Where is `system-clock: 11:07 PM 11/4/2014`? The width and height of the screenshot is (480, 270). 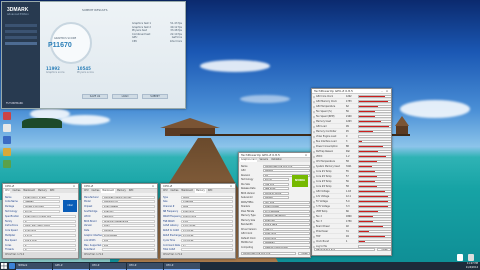
system-clock: 11:07 PM 11/4/2014 is located at coordinates (472, 266).